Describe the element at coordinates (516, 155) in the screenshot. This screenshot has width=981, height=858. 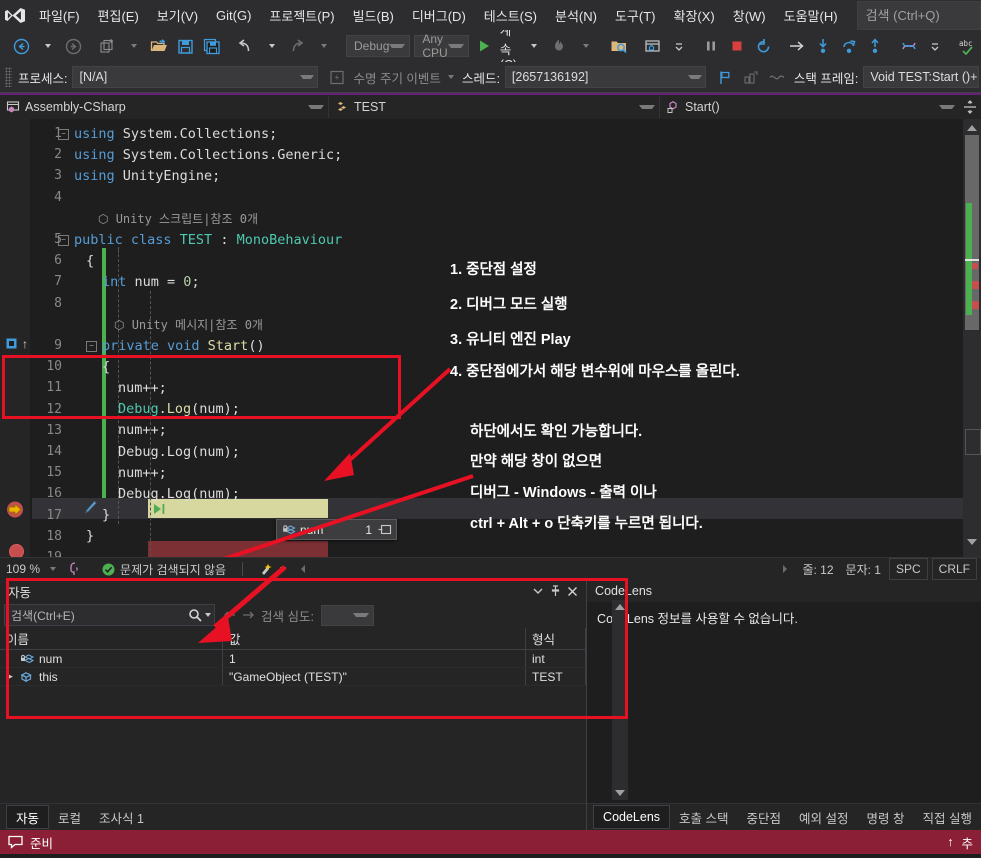
I see `code-text: using System.Collections.Generic;` at that location.